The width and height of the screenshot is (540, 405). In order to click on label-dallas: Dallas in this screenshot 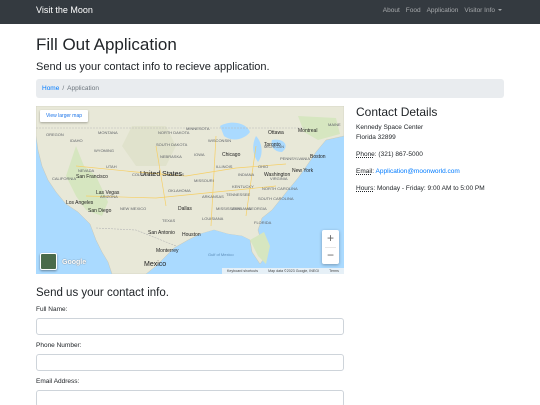, I will do `click(185, 209)`.